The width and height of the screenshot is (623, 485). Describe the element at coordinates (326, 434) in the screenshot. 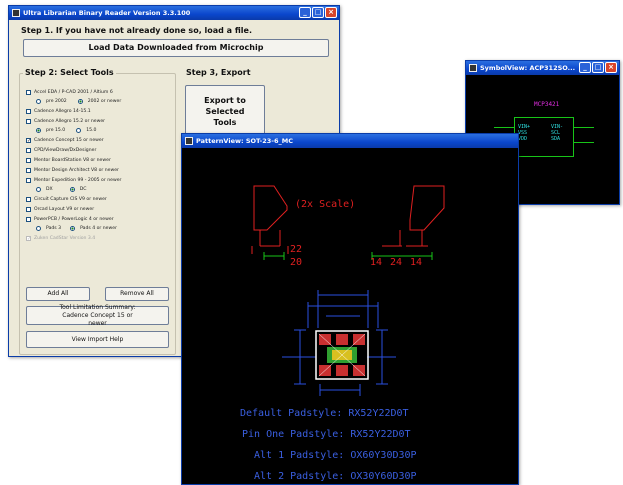

I see `pad-info-2: Pin One Padstyle: RX52Y22D0T` at that location.